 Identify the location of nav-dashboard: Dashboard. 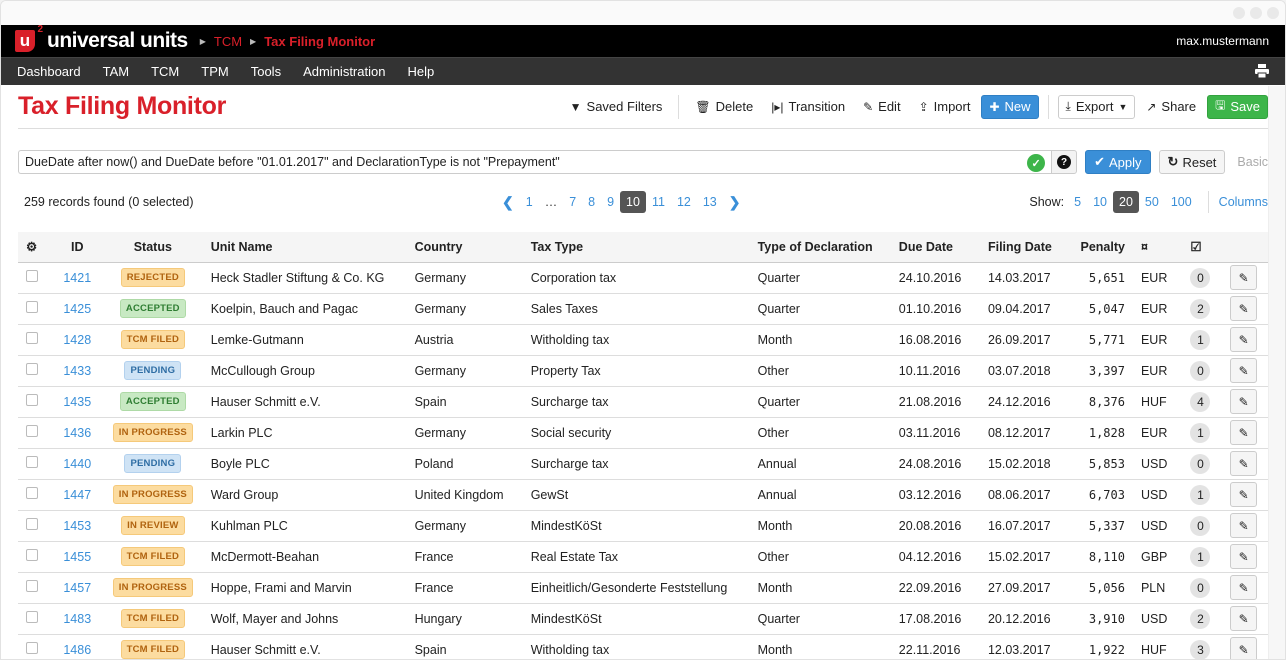
(49, 71).